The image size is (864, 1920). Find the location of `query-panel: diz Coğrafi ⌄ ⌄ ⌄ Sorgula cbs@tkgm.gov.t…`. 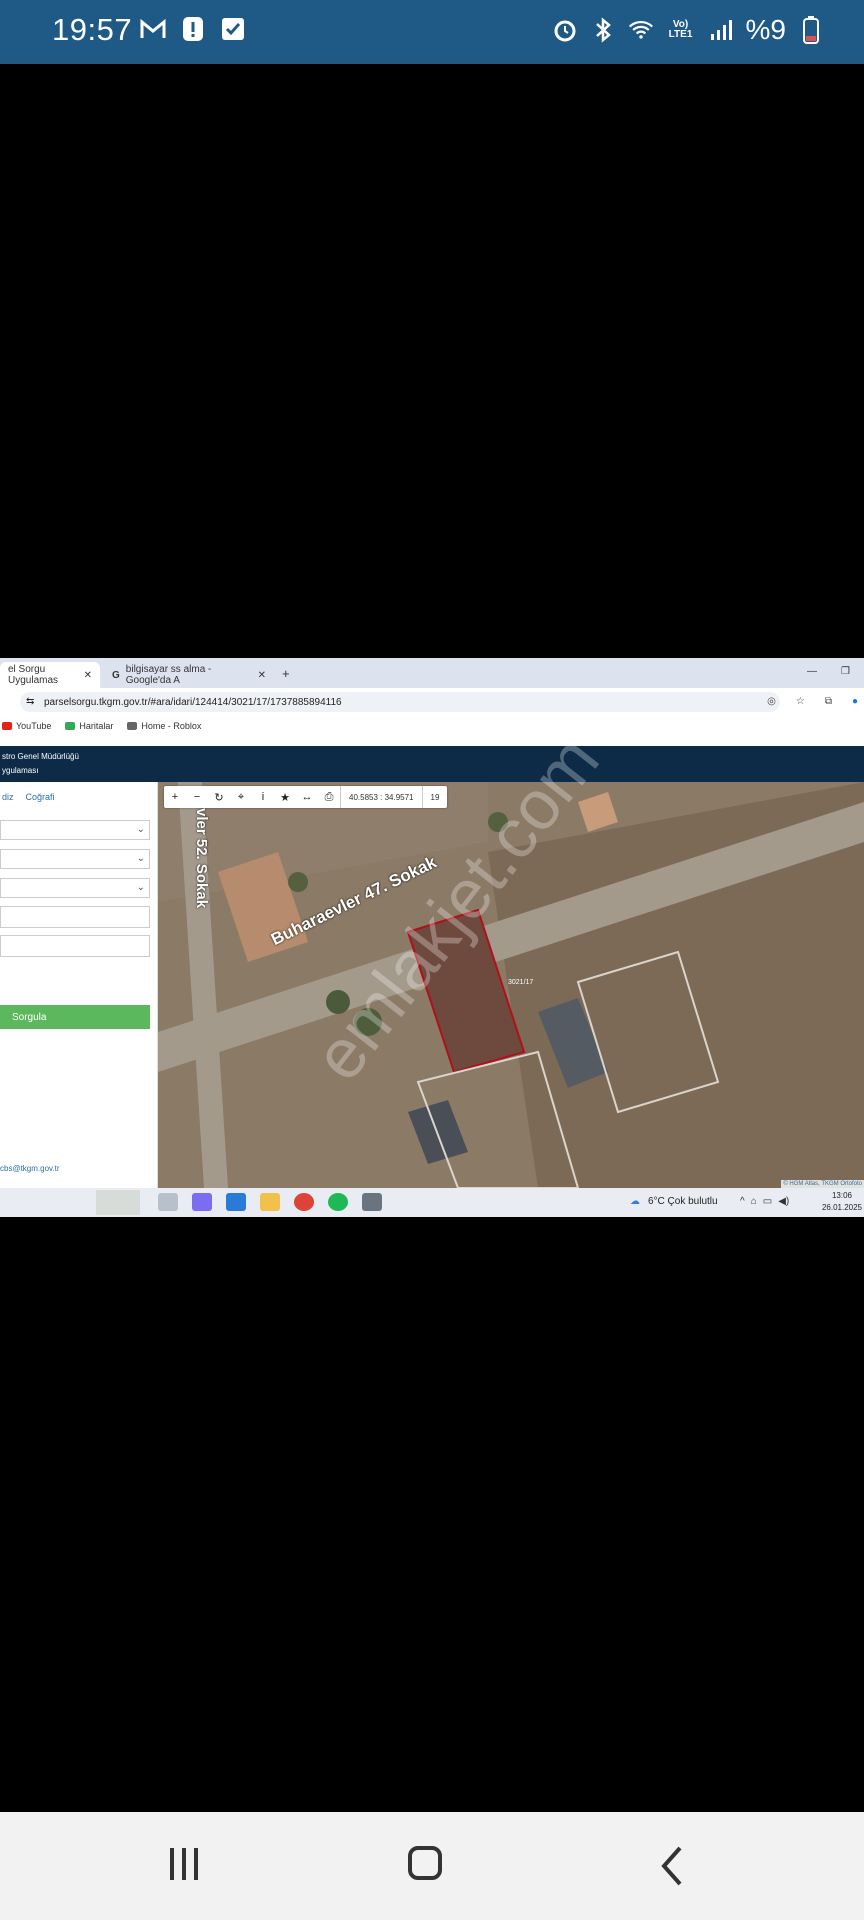

query-panel: diz Coğrafi ⌄ ⌄ ⌄ Sorgula cbs@tkgm.gov.t… is located at coordinates (79, 985).